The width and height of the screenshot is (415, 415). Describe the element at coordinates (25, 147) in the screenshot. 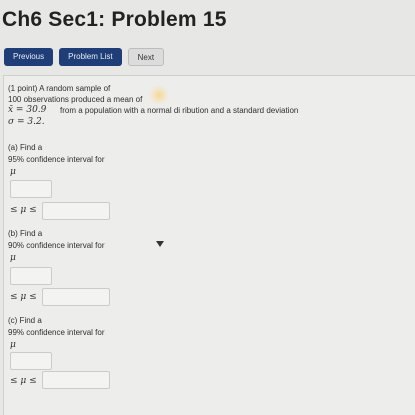

I see `part-a-heading: (a) Find a` at that location.